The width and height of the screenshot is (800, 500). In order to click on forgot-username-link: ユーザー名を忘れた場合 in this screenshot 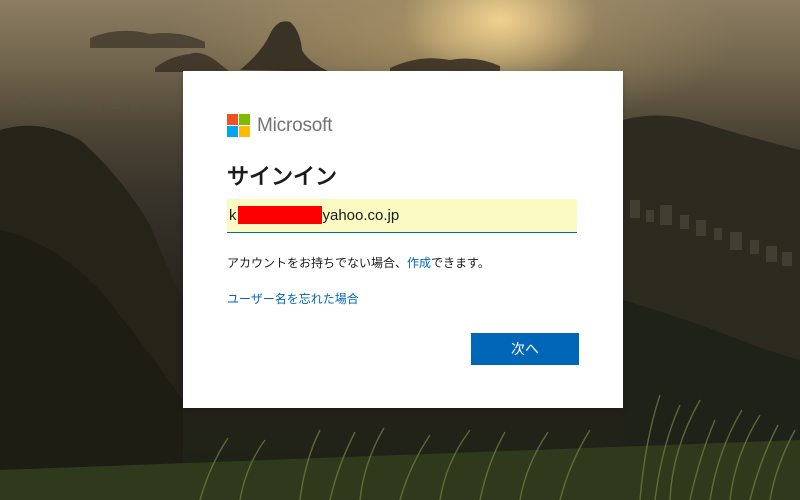, I will do `click(293, 299)`.